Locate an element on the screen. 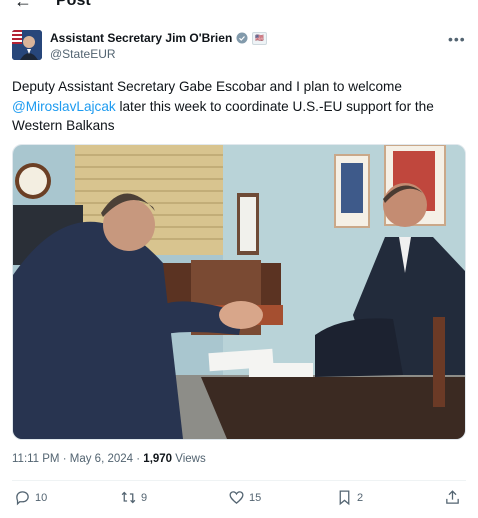  back-arrow-icon: ← is located at coordinates (23, 6).